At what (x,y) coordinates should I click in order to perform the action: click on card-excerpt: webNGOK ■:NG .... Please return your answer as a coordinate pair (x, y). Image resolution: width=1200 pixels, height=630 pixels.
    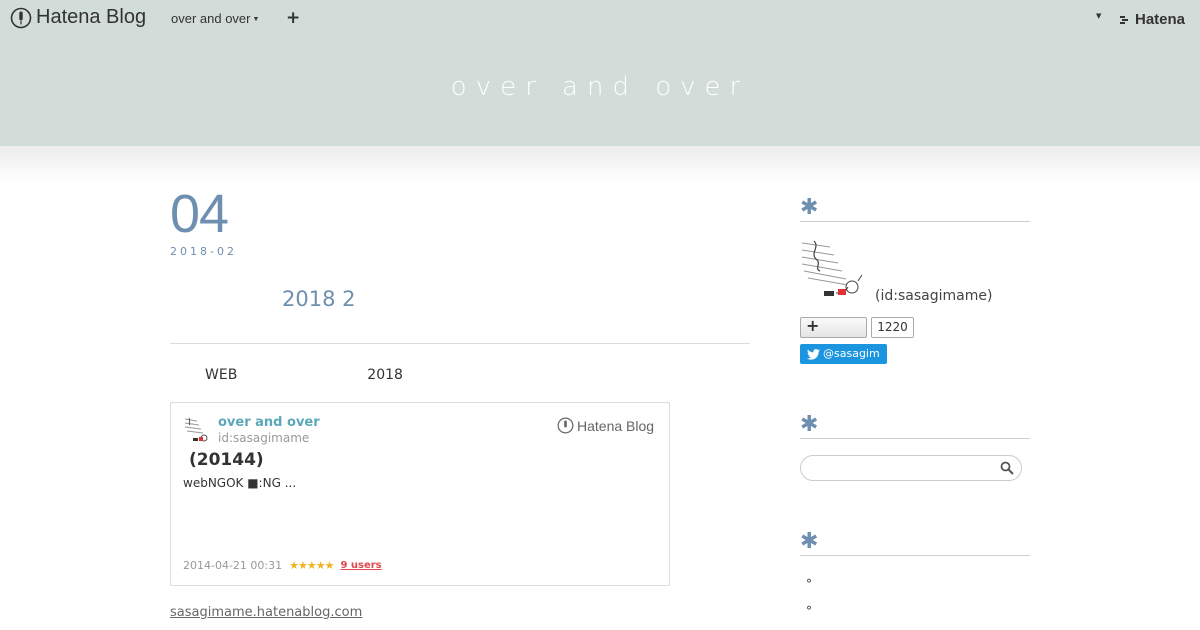
    Looking at the image, I should click on (240, 483).